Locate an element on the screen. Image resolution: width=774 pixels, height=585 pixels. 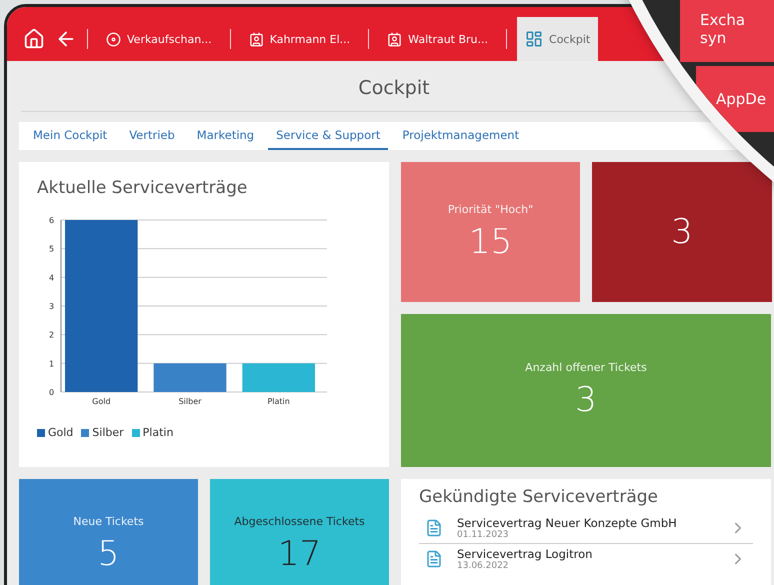
contract-row: Servicevertrag Neuer Konzepte GmbH 01.11.2023 is located at coordinates (586, 528).